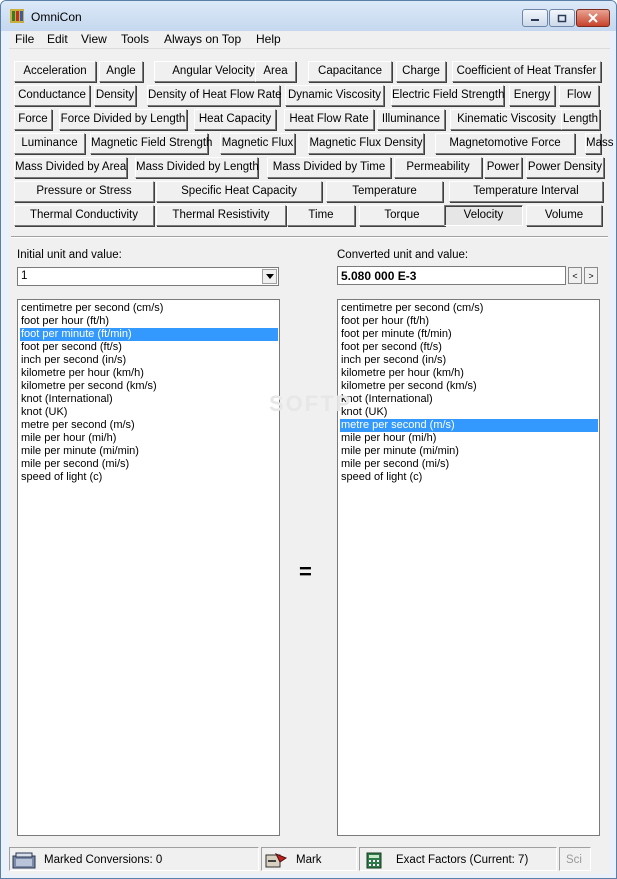 Image resolution: width=617 pixels, height=879 pixels. Describe the element at coordinates (239, 191) in the screenshot. I see `category-button-specific-heat-capacity: Specific Heat Capacity` at that location.